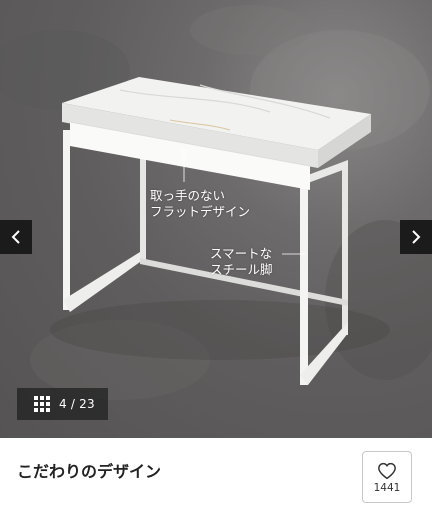  I want to click on callout-legs-line1: スマートな, so click(241, 253).